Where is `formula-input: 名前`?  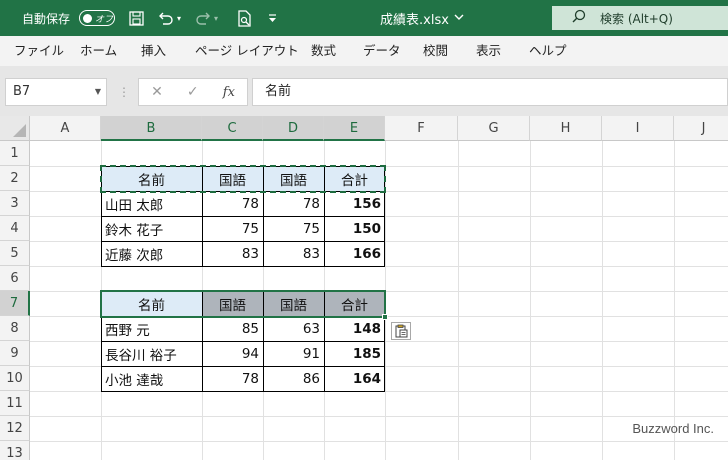 formula-input: 名前 is located at coordinates (490, 92).